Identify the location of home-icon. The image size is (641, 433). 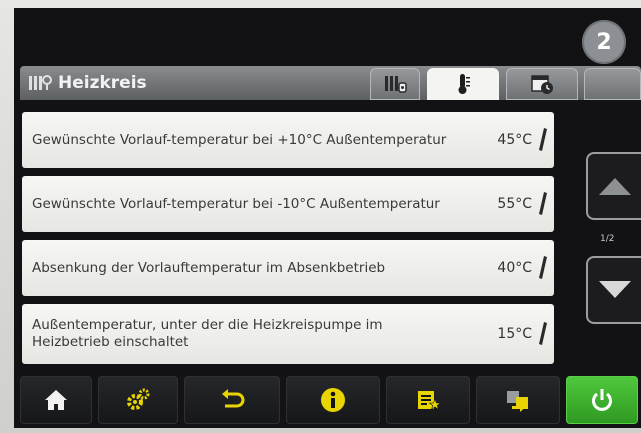
(56, 400).